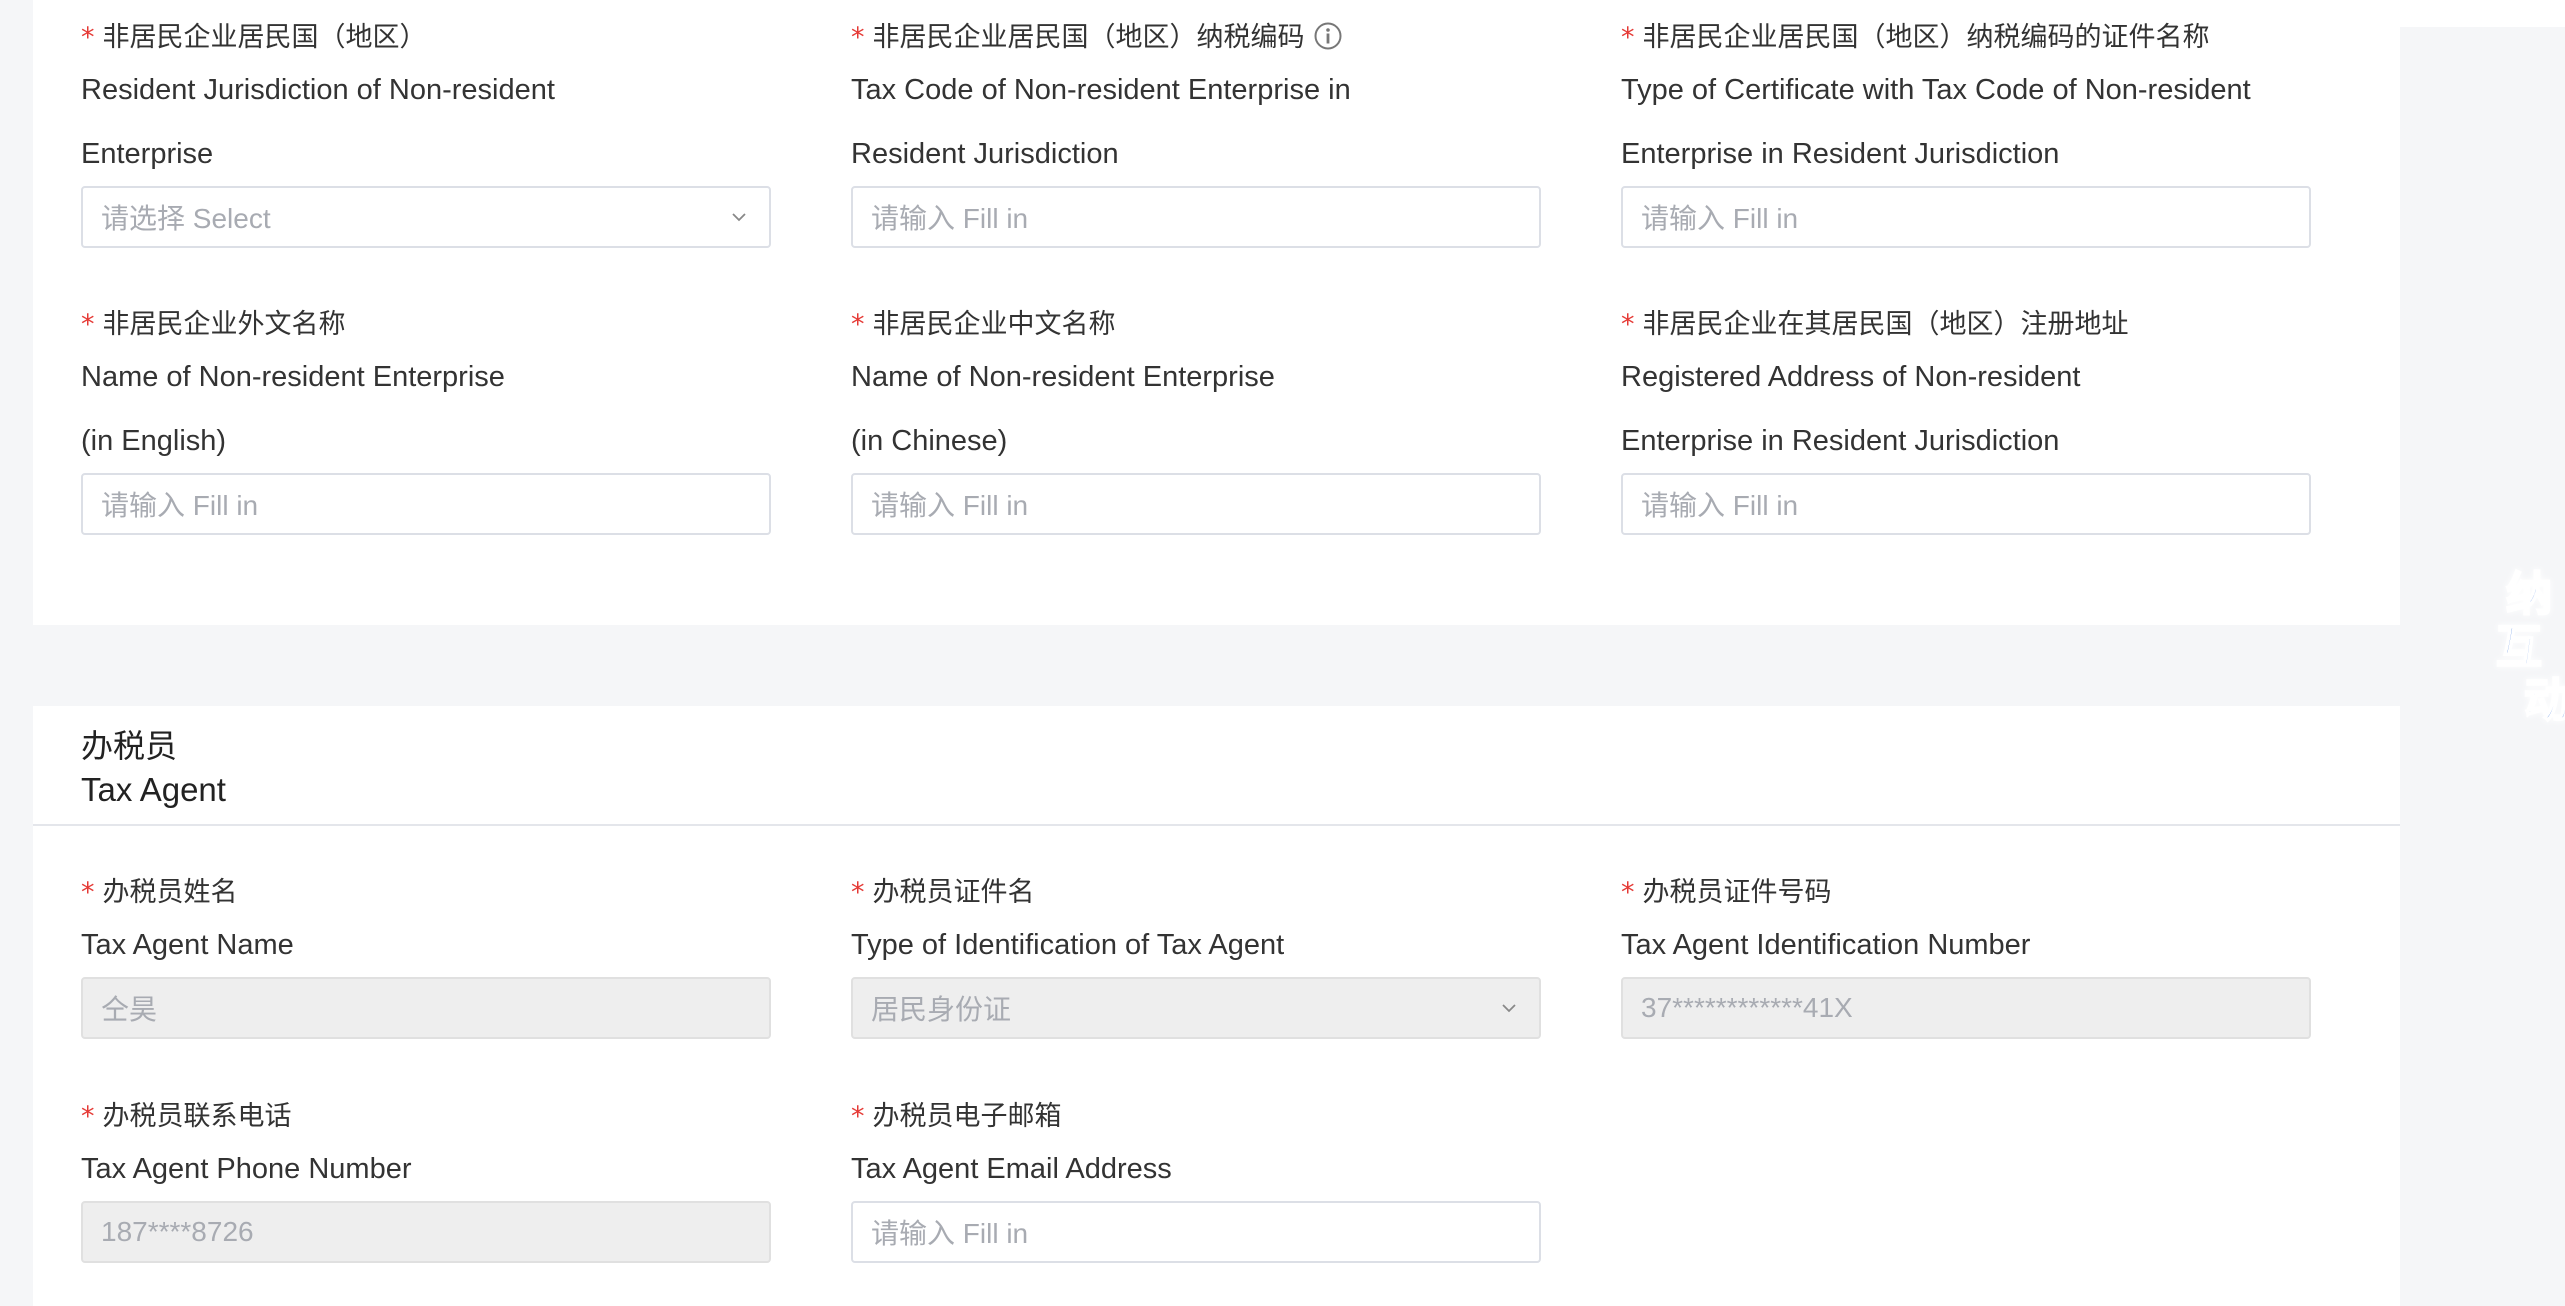 Image resolution: width=2565 pixels, height=1306 pixels. What do you see at coordinates (1747, 1007) in the screenshot?
I see `input-value: 37************41X` at bounding box center [1747, 1007].